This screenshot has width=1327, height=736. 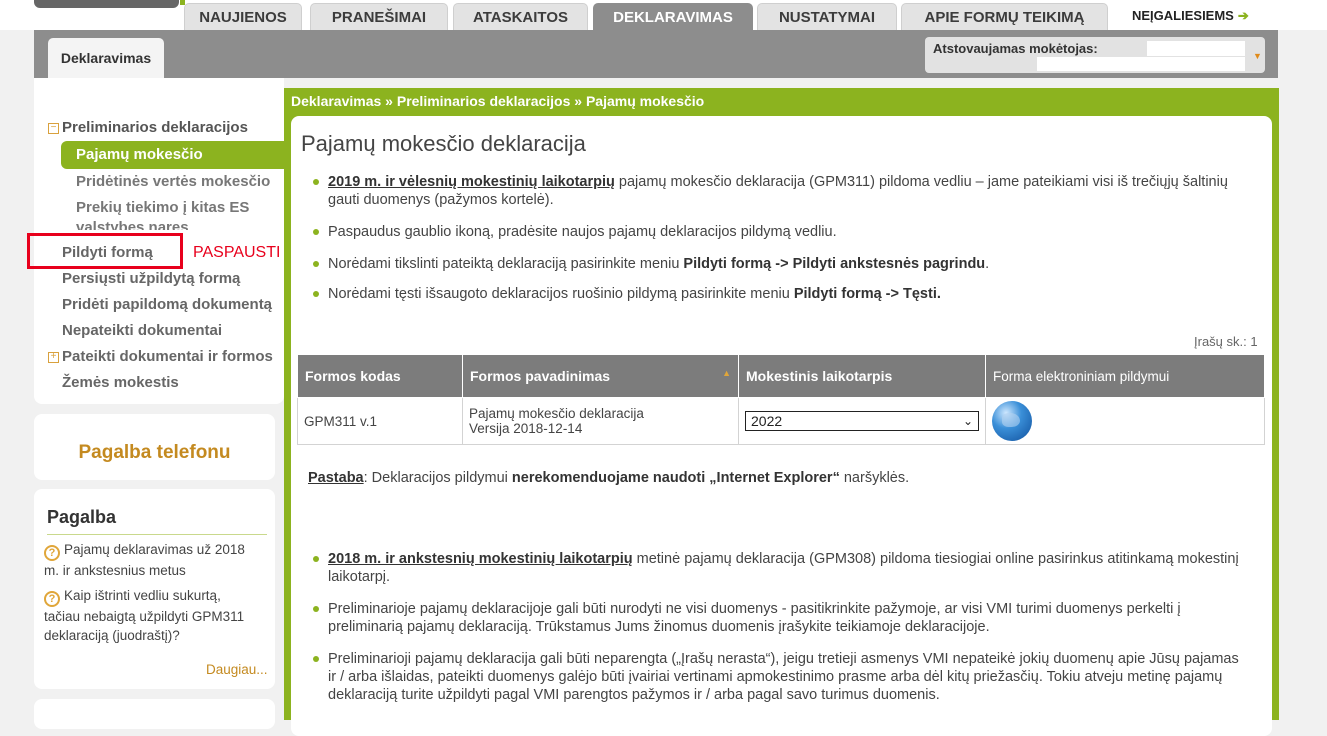 I want to click on col-forma-elektroniniam: Forma elektroniniam pildymui, so click(x=1125, y=376).